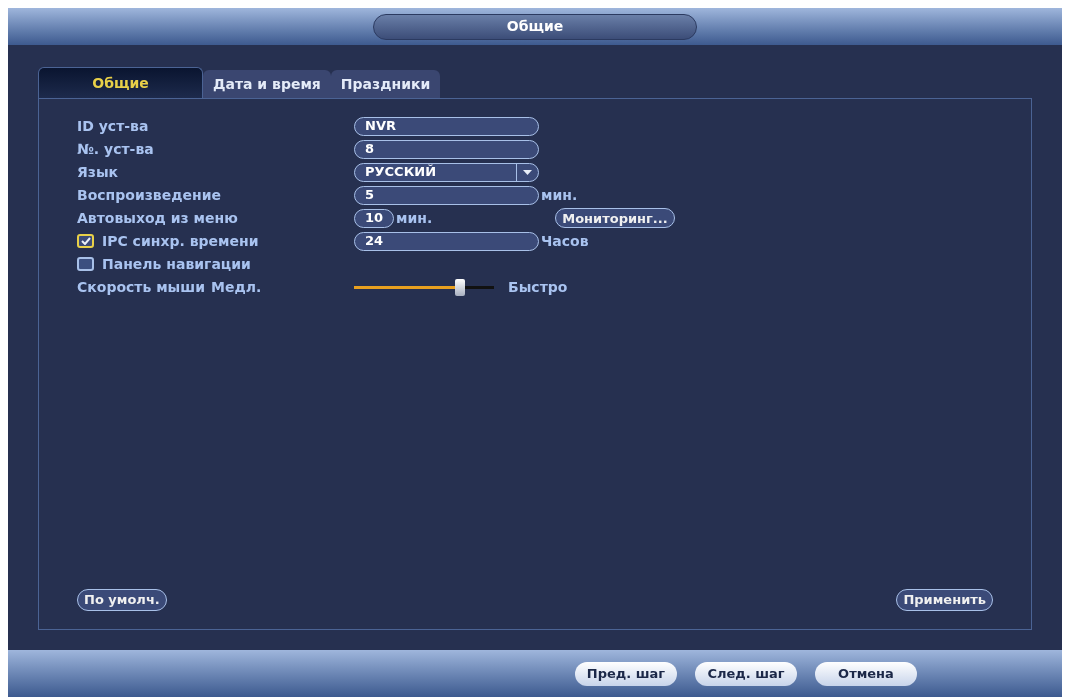 The height and width of the screenshot is (697, 1070). What do you see at coordinates (527, 172) in the screenshot?
I see `caret-icon` at bounding box center [527, 172].